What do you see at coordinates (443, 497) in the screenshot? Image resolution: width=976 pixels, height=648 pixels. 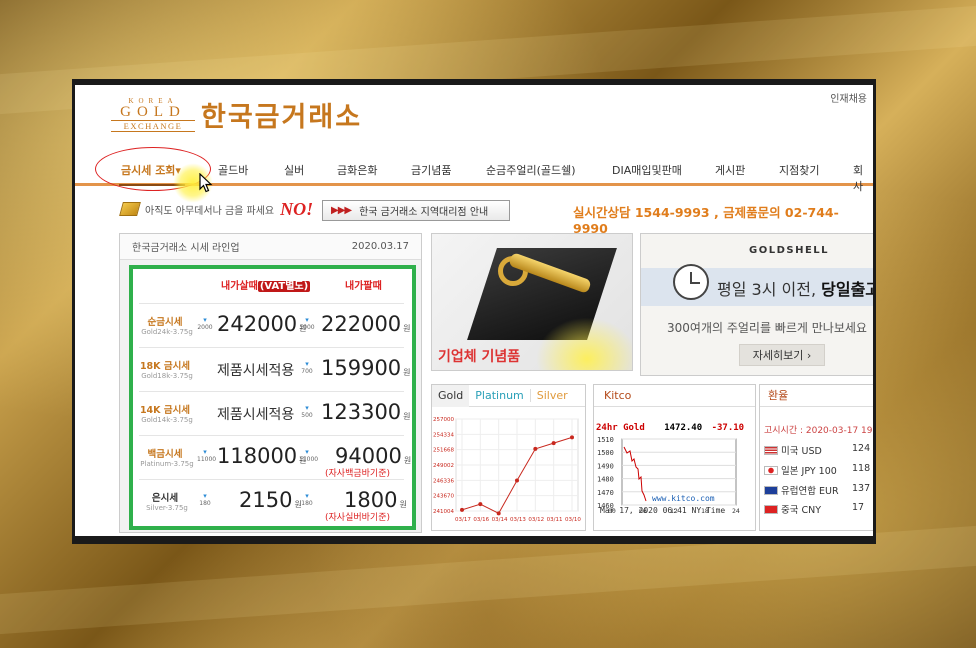 I see `chart-y-tick: 243670` at bounding box center [443, 497].